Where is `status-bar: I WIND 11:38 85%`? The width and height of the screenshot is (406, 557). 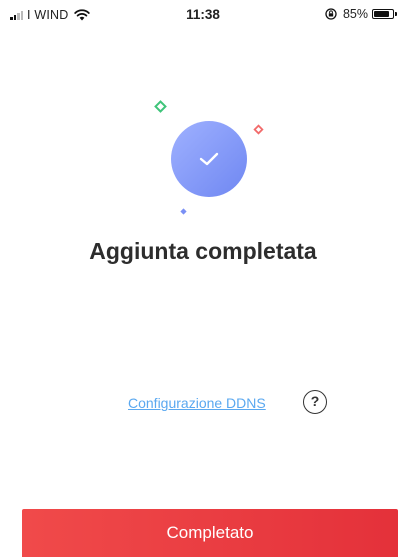
status-bar: I WIND 11:38 85% is located at coordinates (203, 15).